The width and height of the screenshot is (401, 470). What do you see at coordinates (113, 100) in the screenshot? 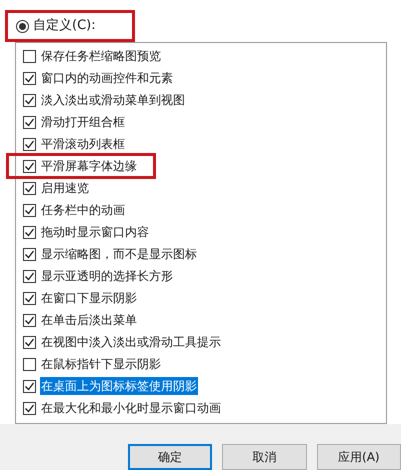
I see `option-label: 淡入淡出或滑动菜单到视图` at bounding box center [113, 100].